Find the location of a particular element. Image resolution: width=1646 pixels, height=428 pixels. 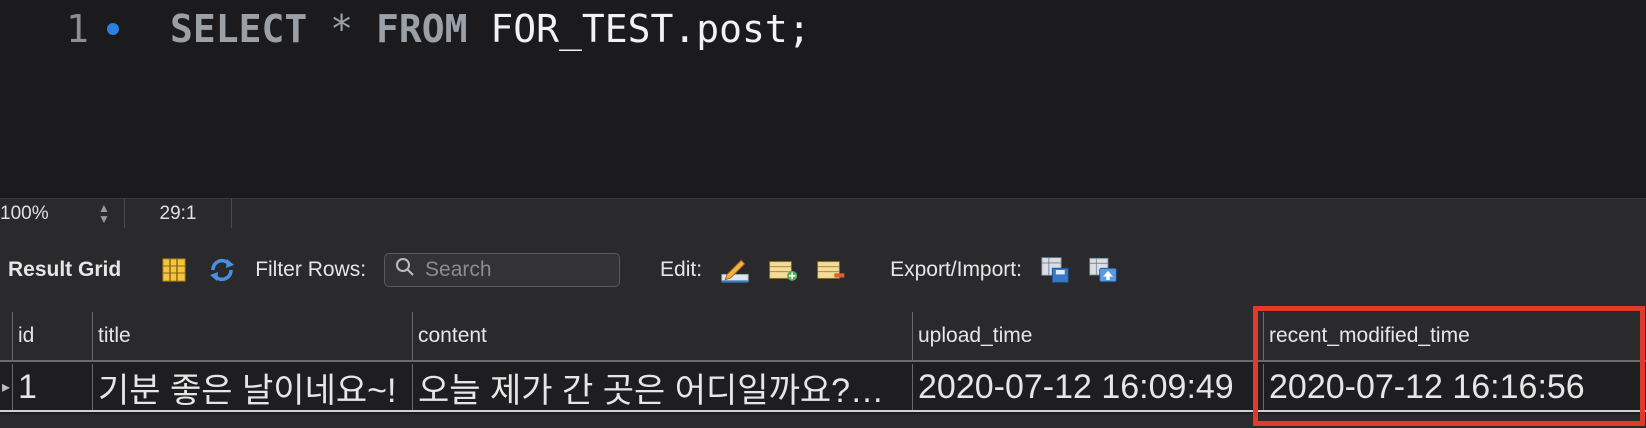

column-header-title: title is located at coordinates (252, 336).